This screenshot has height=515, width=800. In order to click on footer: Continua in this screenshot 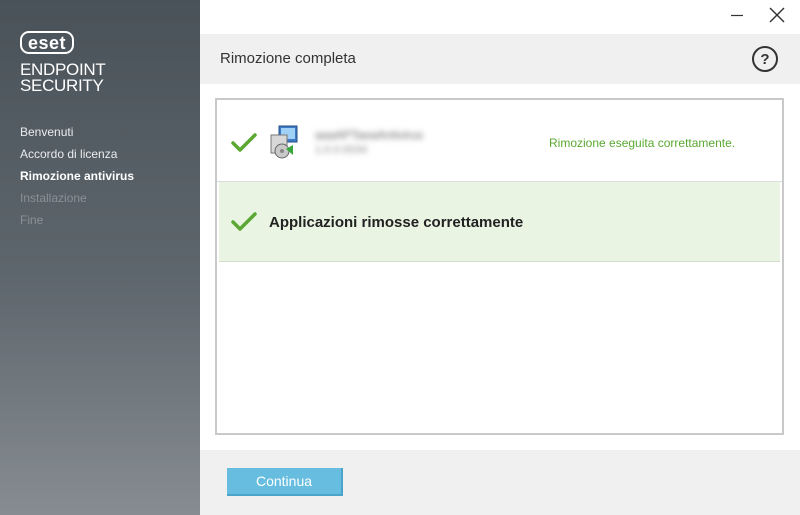, I will do `click(500, 482)`.